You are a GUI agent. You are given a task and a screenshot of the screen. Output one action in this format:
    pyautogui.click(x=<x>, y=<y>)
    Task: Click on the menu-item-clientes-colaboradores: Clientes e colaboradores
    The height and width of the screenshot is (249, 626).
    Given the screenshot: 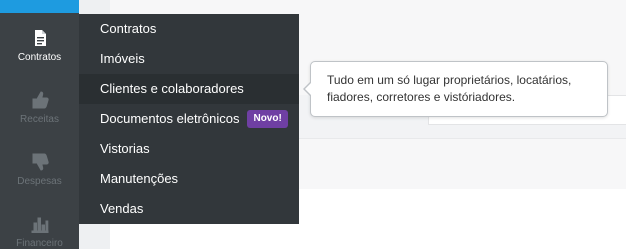 What is the action you would take?
    pyautogui.click(x=189, y=89)
    